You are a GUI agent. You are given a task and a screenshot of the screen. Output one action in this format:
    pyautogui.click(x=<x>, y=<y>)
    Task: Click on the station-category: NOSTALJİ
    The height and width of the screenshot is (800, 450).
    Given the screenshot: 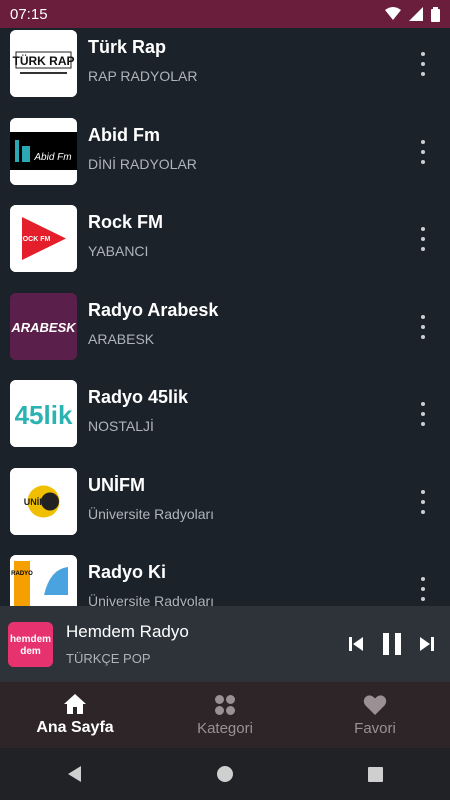 What is the action you would take?
    pyautogui.click(x=121, y=426)
    